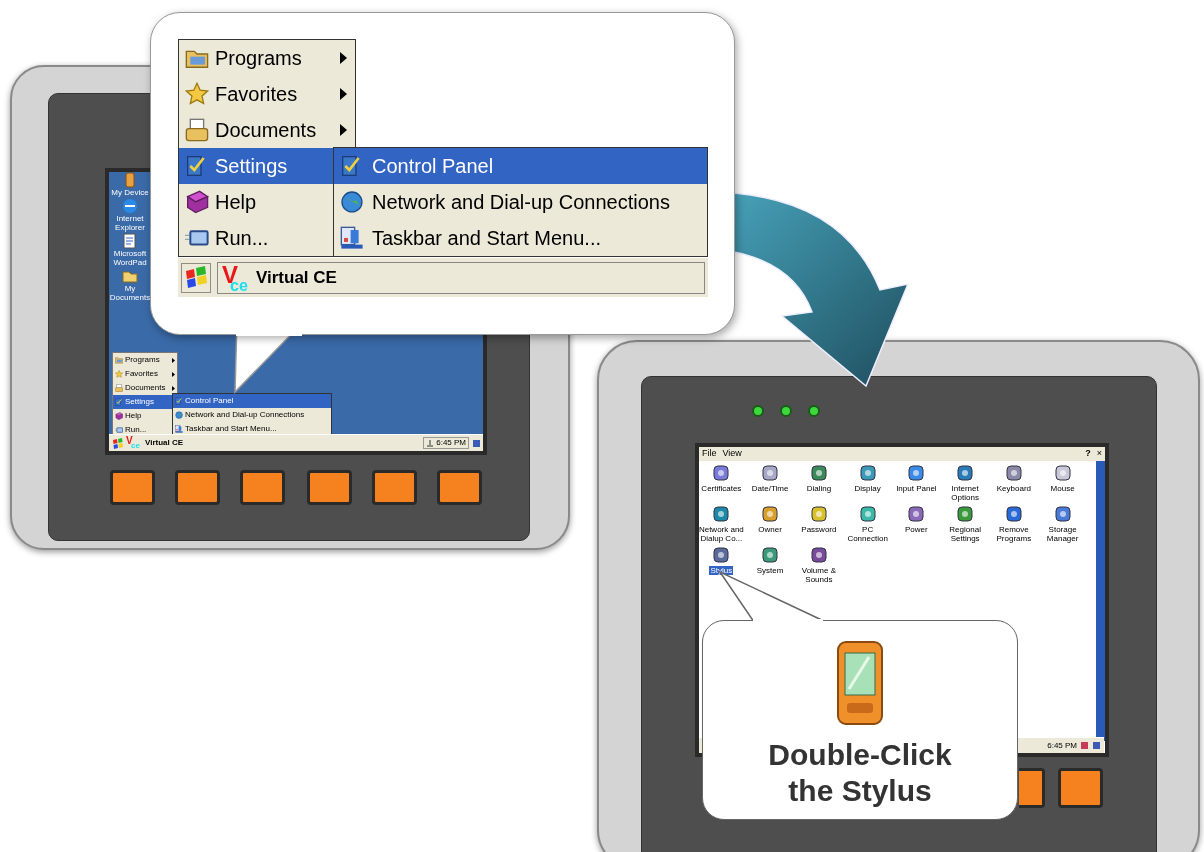 This screenshot has width=1204, height=852. I want to click on applet-label: Volume & Sounds, so click(818, 575).